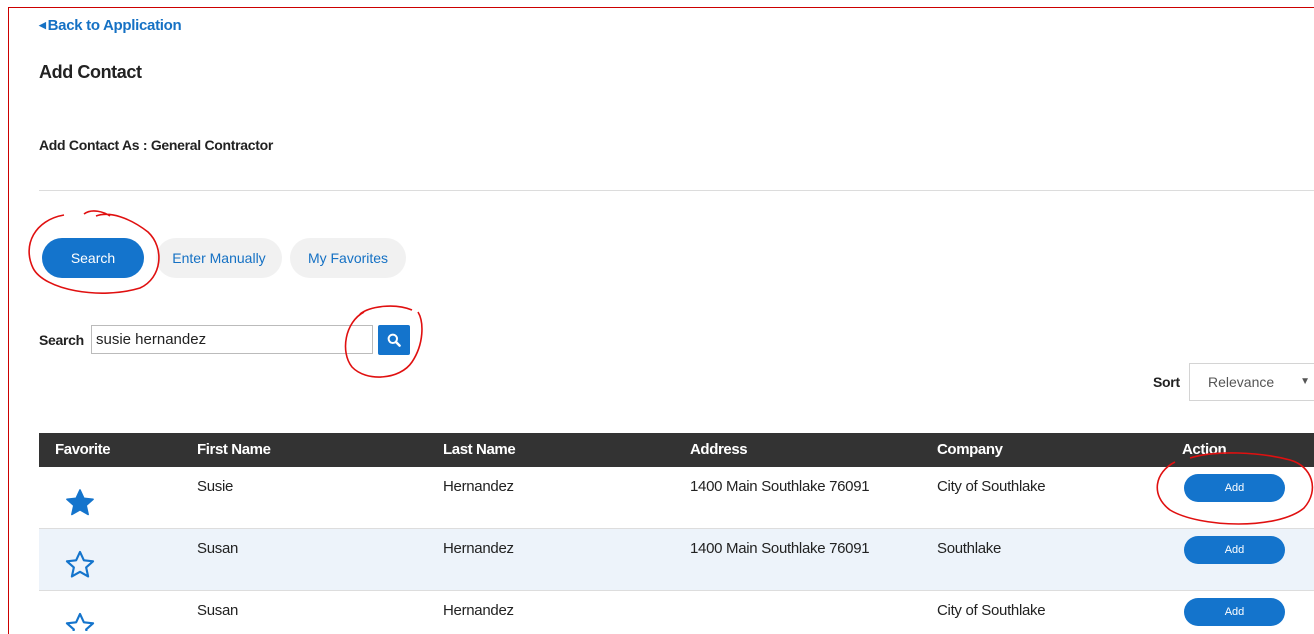  I want to click on star-filled-icon, so click(80, 503).